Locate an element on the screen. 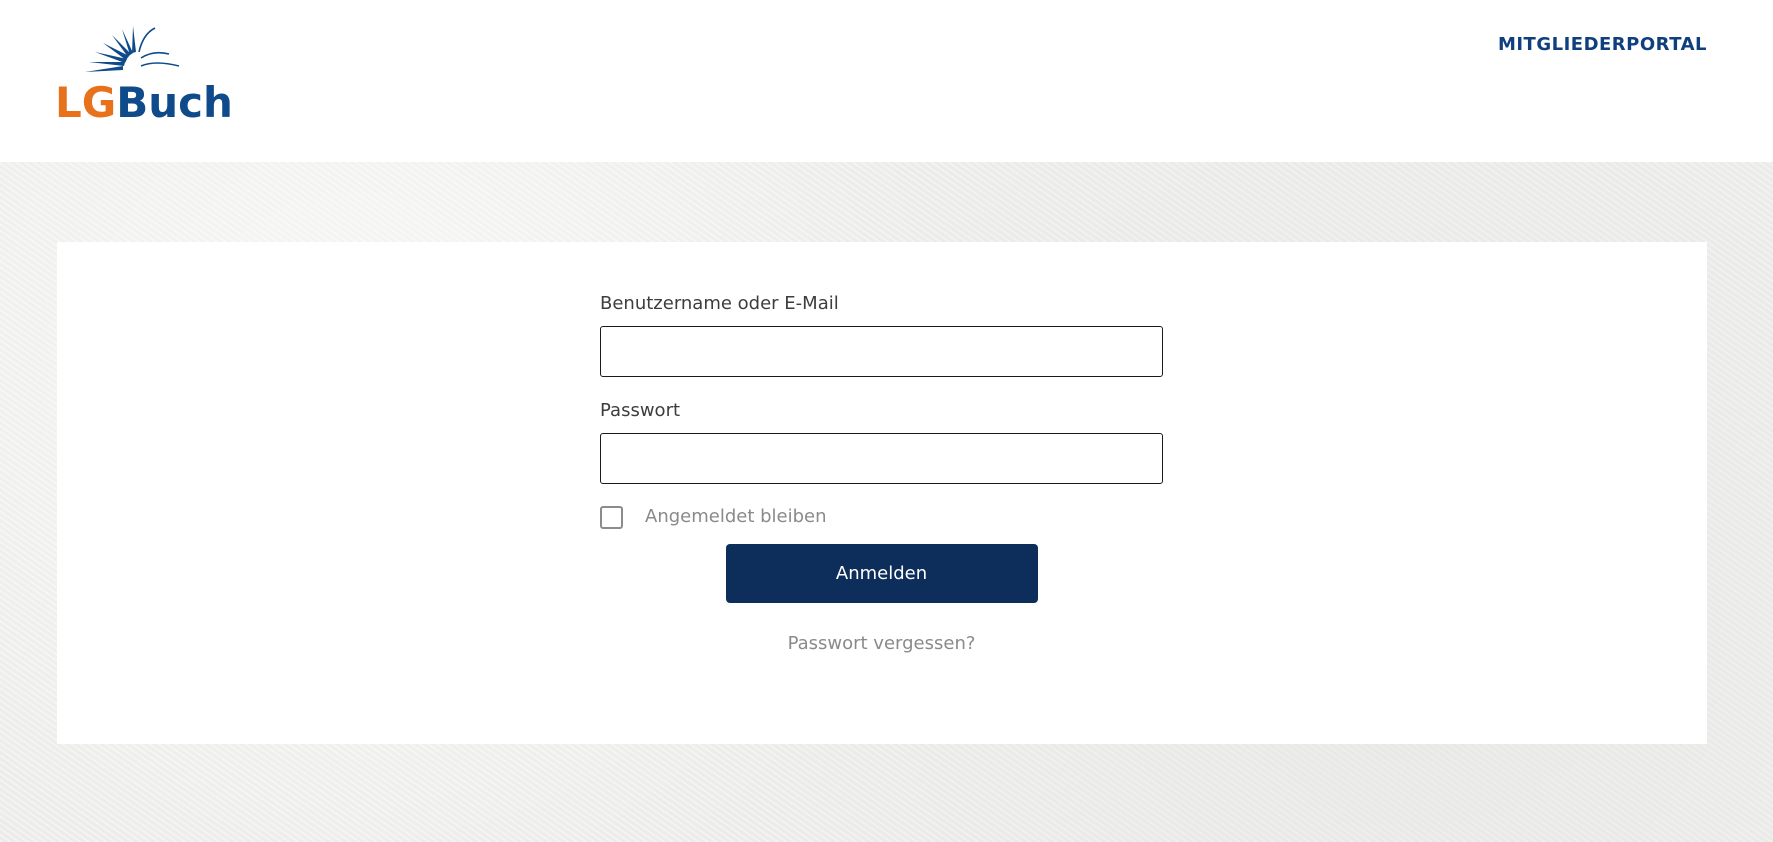  username-input is located at coordinates (881, 351).